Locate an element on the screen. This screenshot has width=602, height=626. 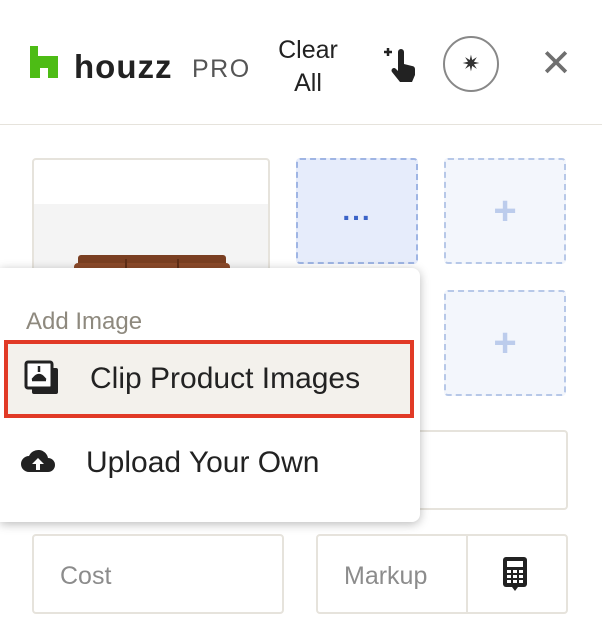
menu-item-upload-your-own: Upload Your Own is located at coordinates (210, 463).